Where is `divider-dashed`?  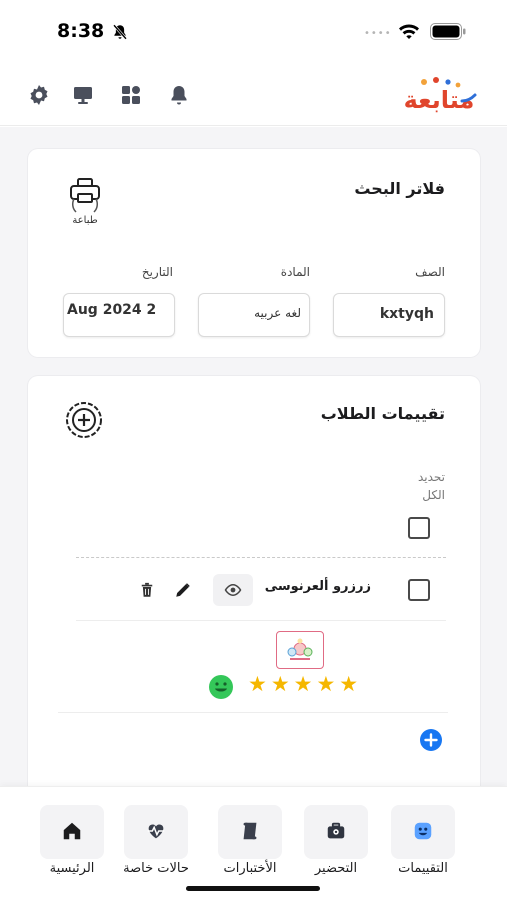
divider-dashed is located at coordinates (261, 557).